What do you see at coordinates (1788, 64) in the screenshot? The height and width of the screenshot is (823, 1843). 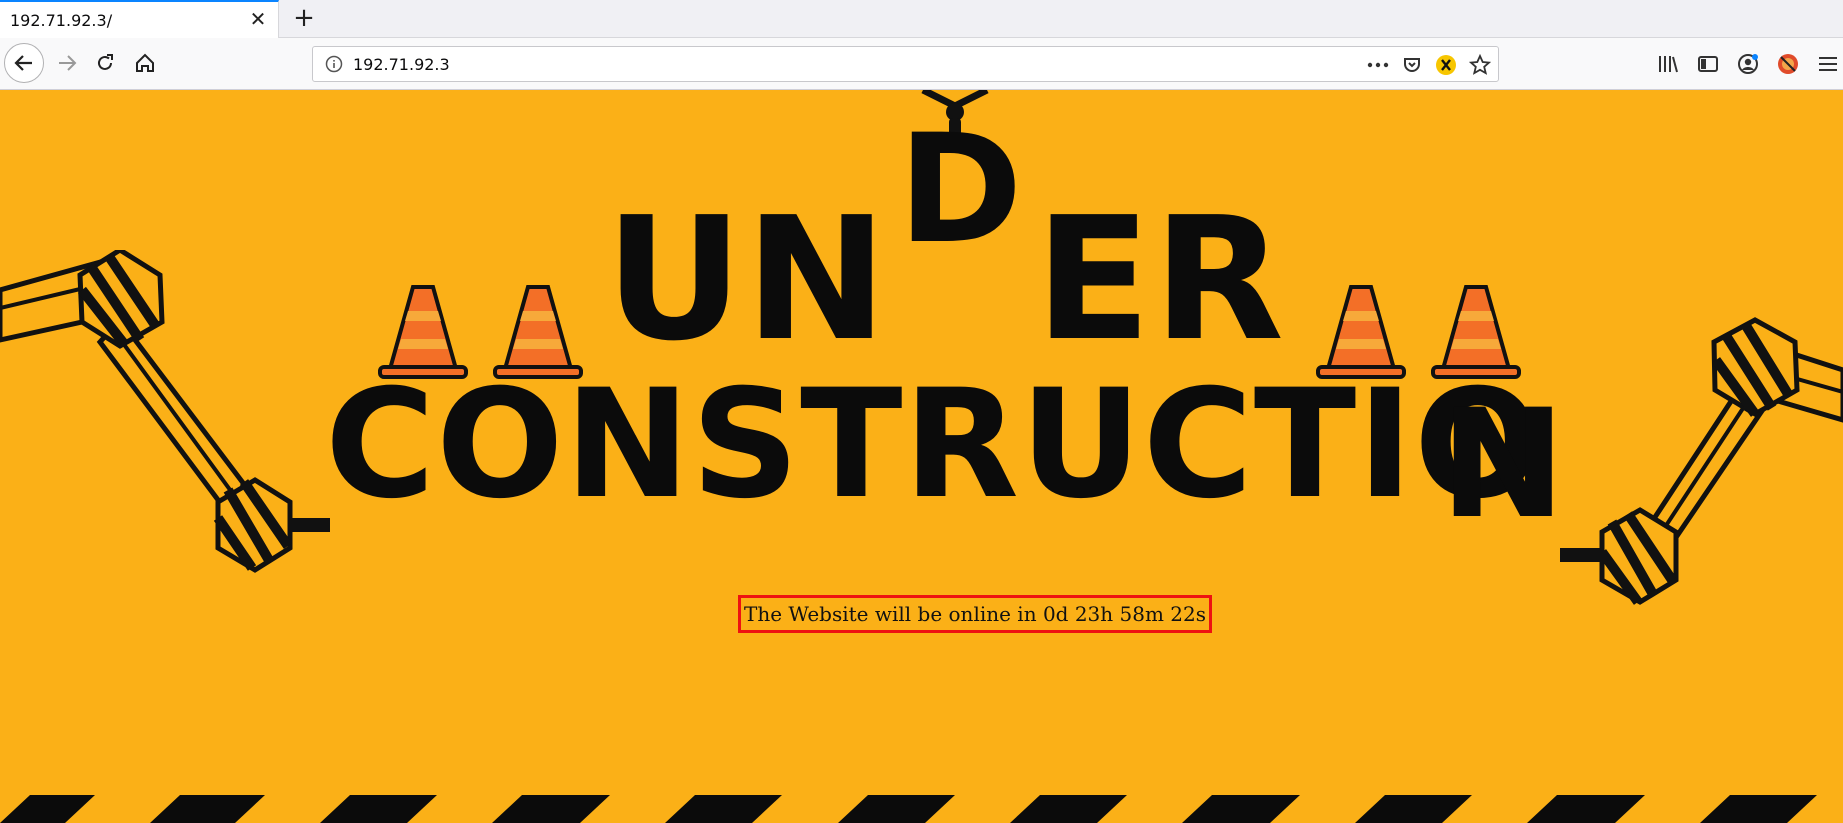 I see `blocked-icon` at bounding box center [1788, 64].